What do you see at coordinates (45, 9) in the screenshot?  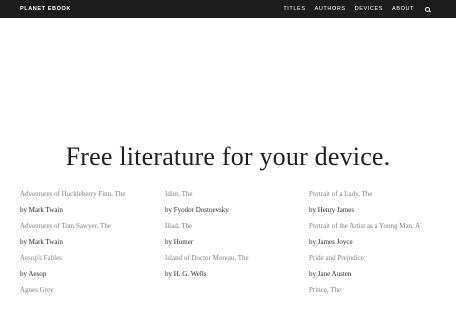 I see `brand-logo-link: PLANET EBOOK` at bounding box center [45, 9].